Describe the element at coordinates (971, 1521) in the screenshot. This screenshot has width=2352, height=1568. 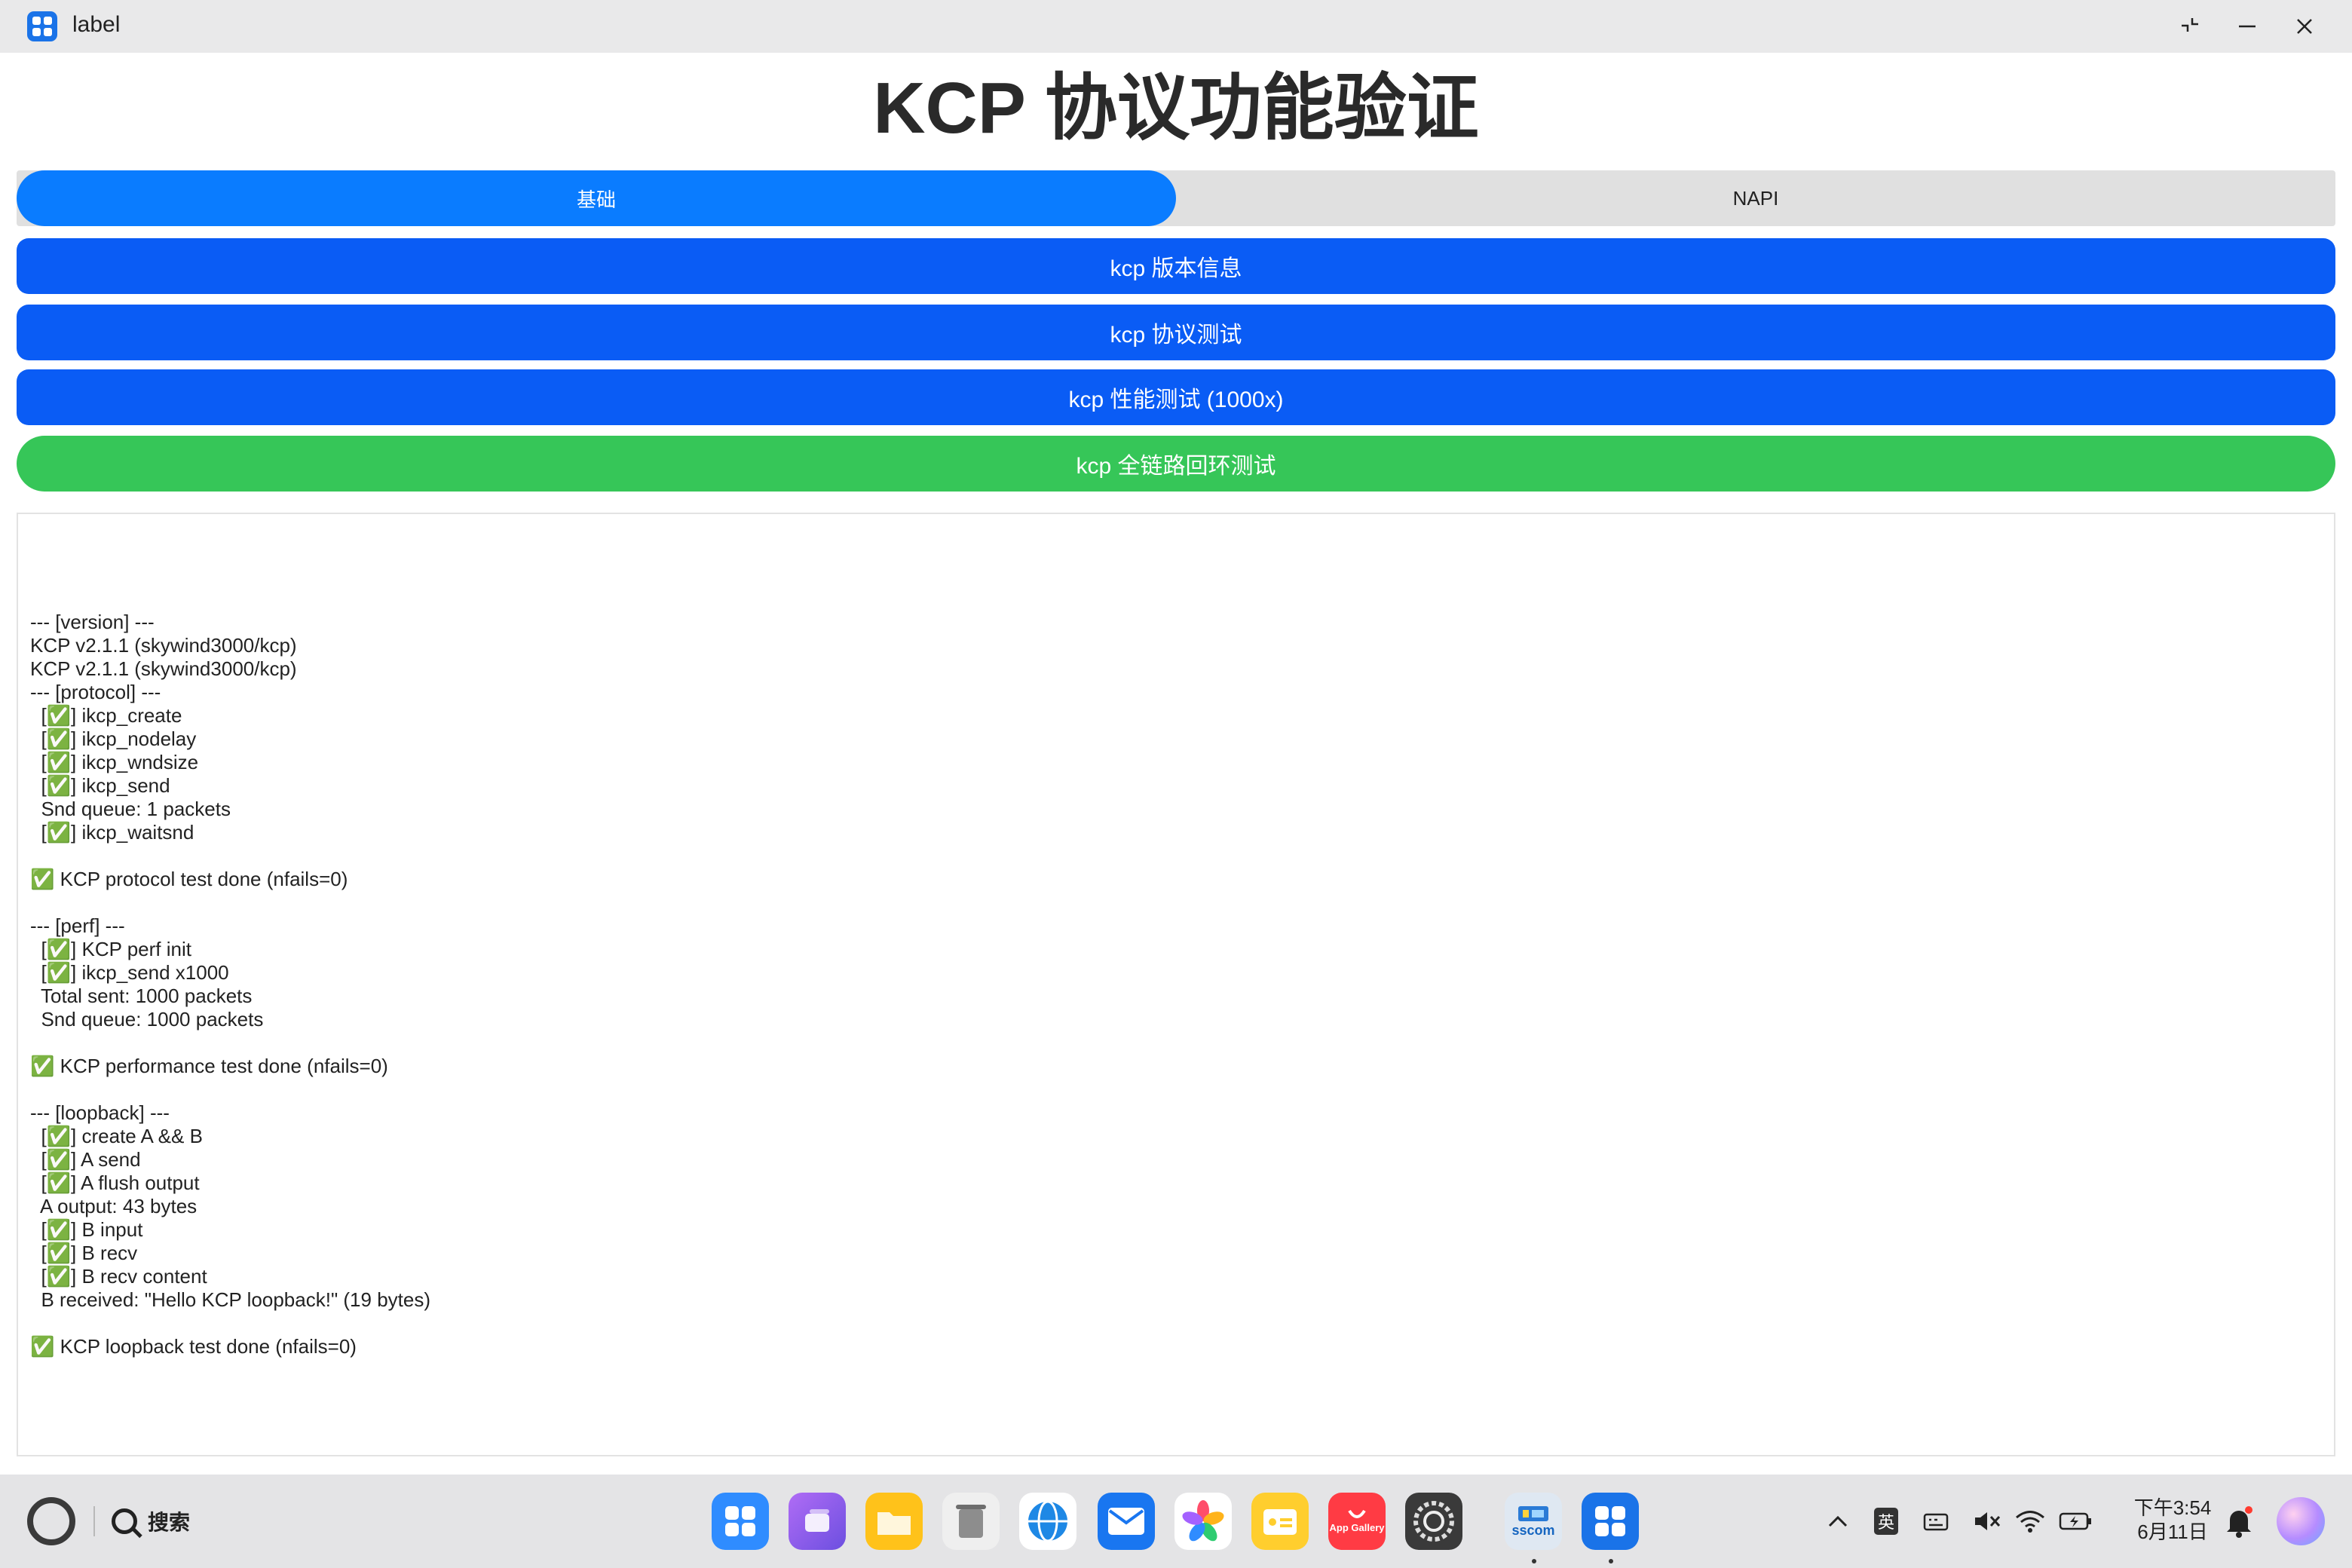
I see `trash-icon` at that location.